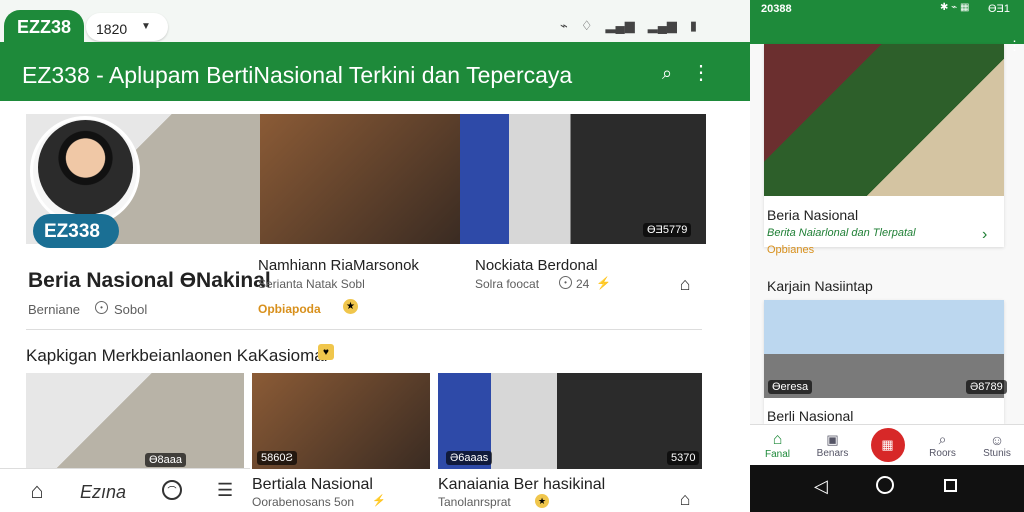 This screenshot has height=512, width=1024. Describe the element at coordinates (112, 29) in the screenshot. I see `left-time: 1820` at that location.